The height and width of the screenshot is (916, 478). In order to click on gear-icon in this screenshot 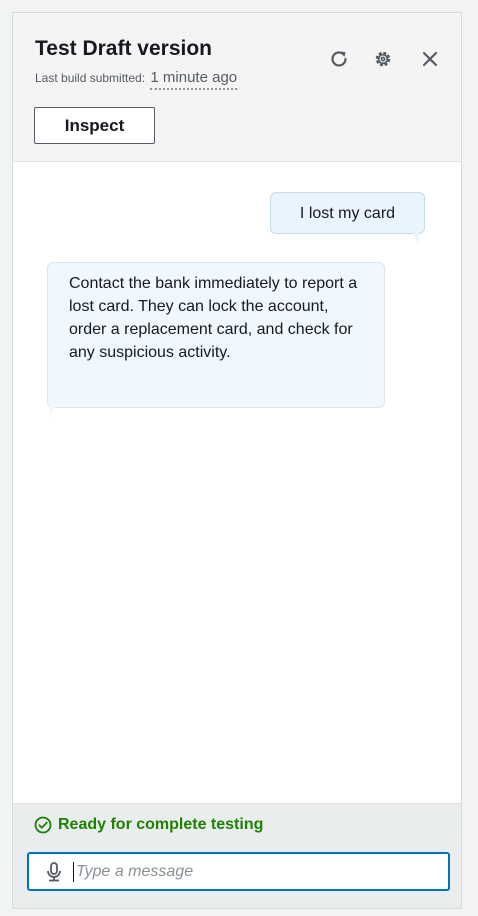, I will do `click(383, 59)`.